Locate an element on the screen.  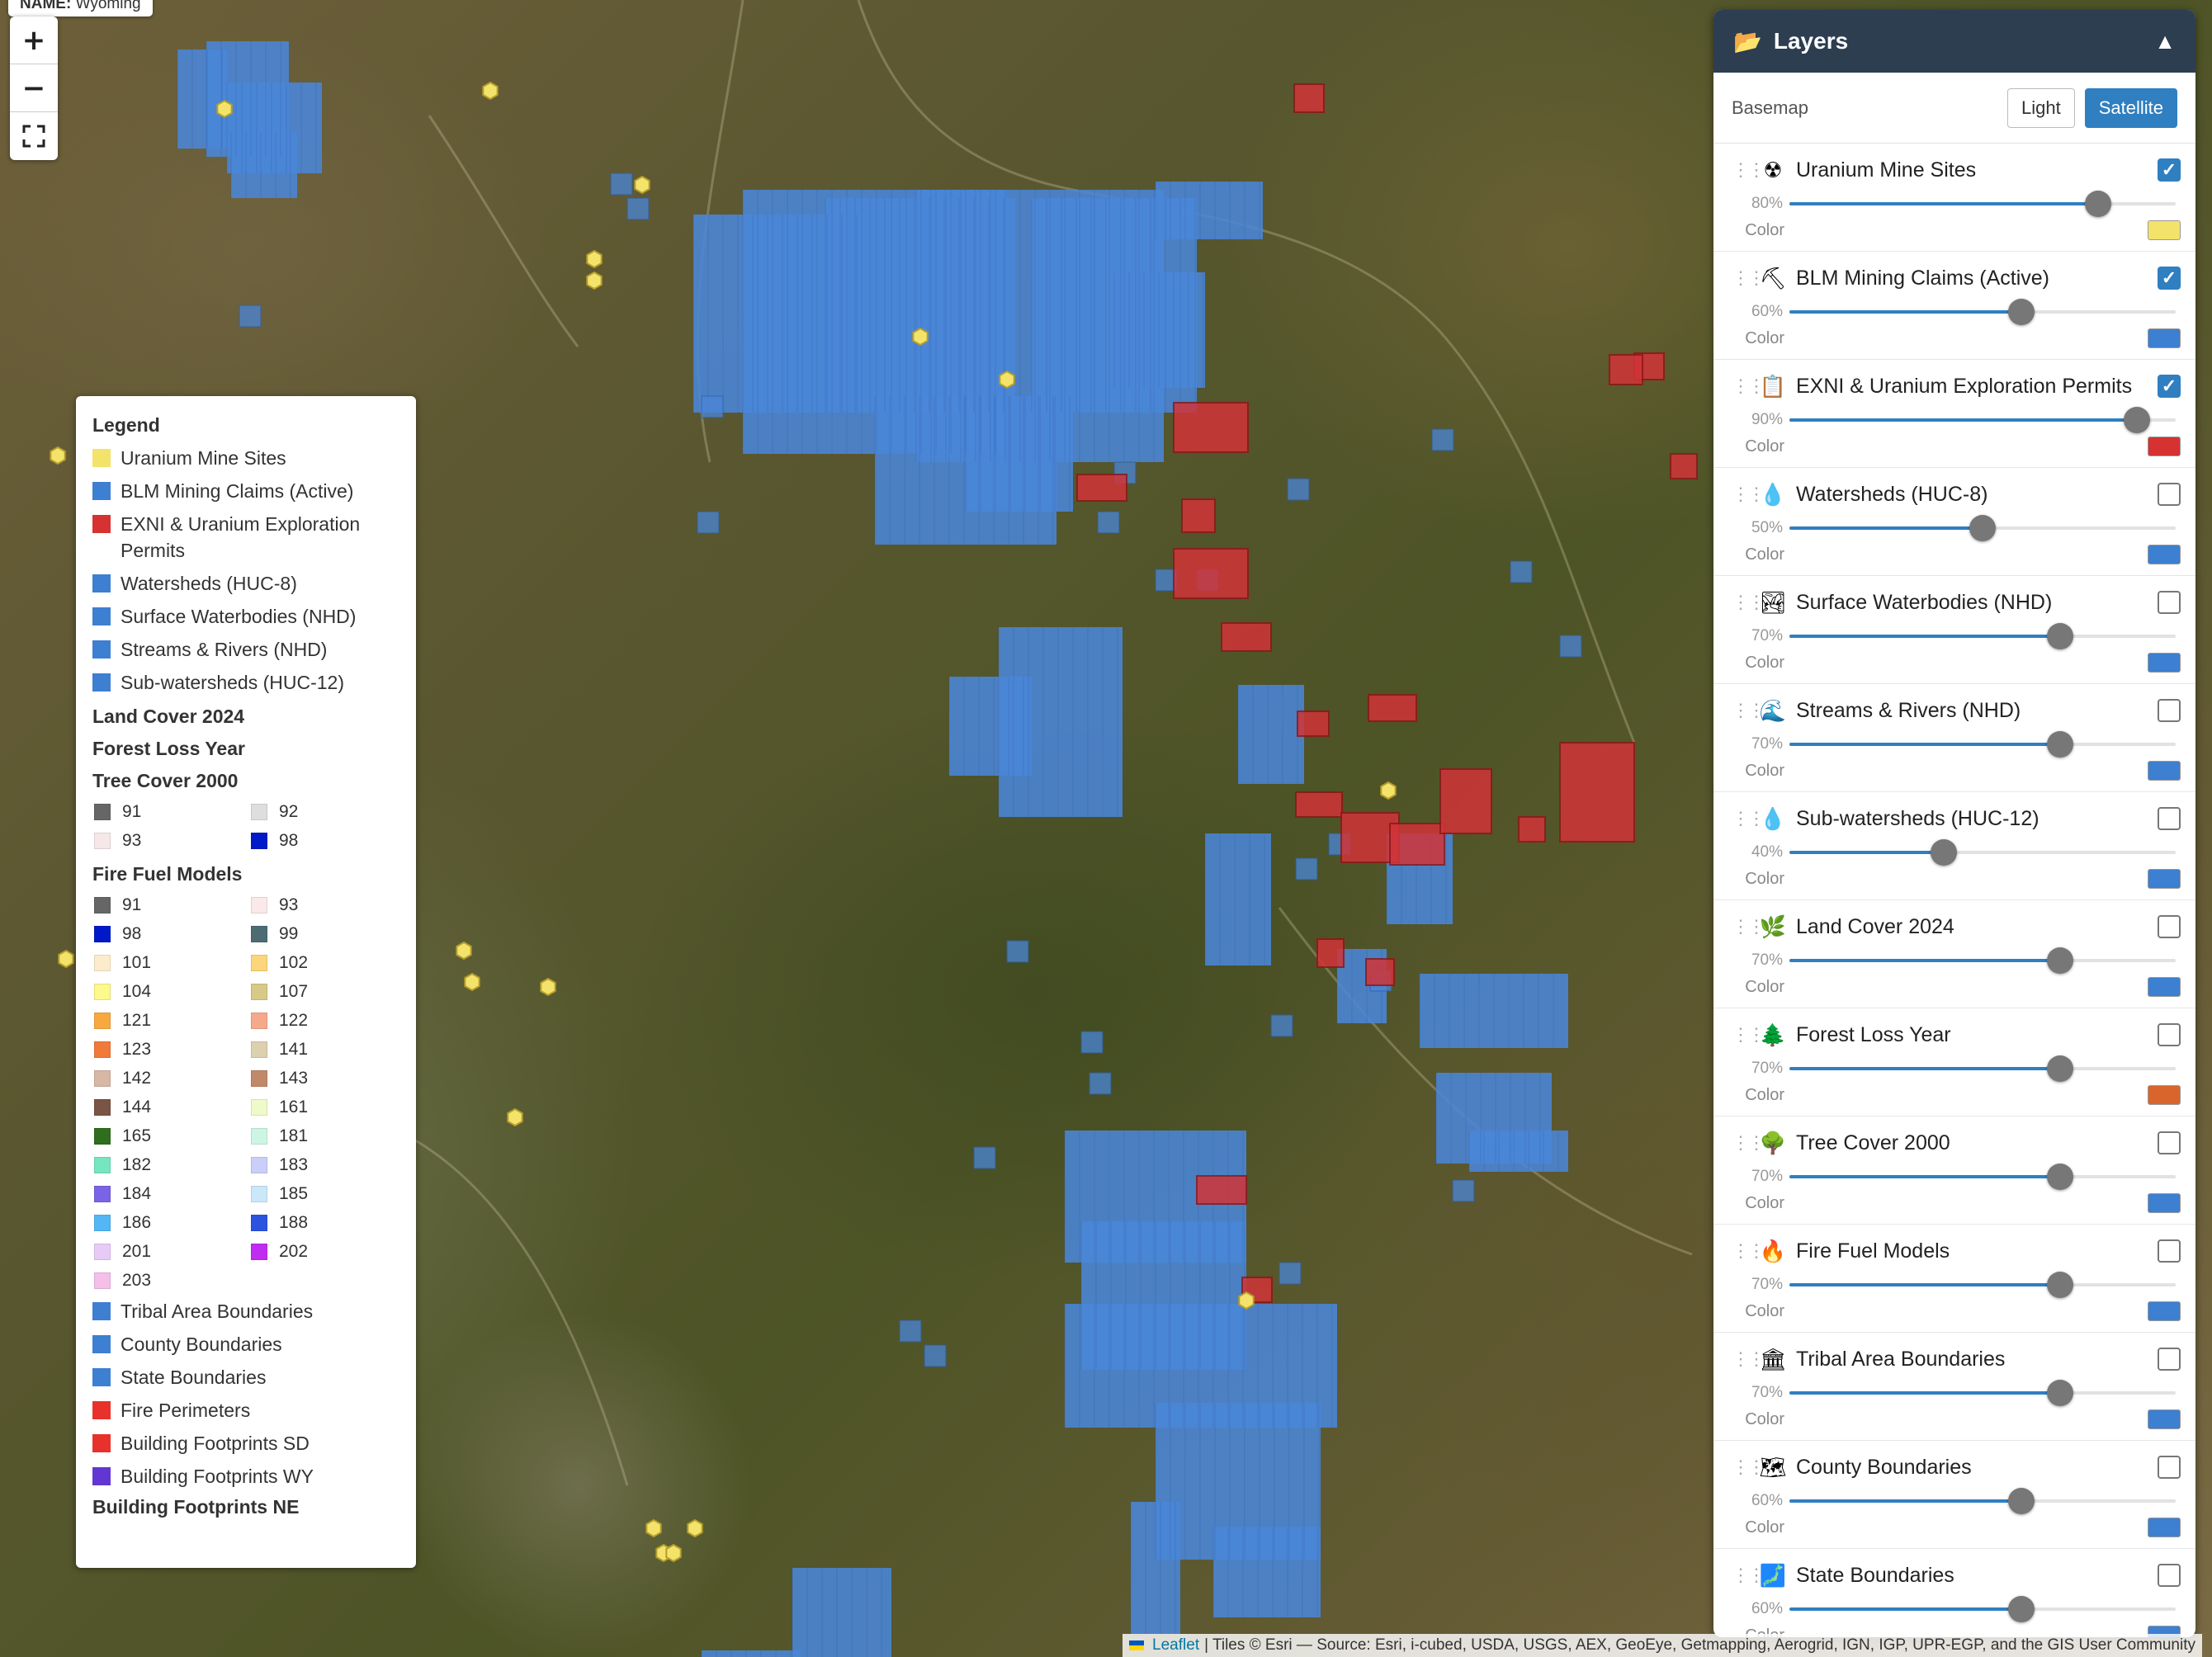
fullscreen-button is located at coordinates (34, 136).